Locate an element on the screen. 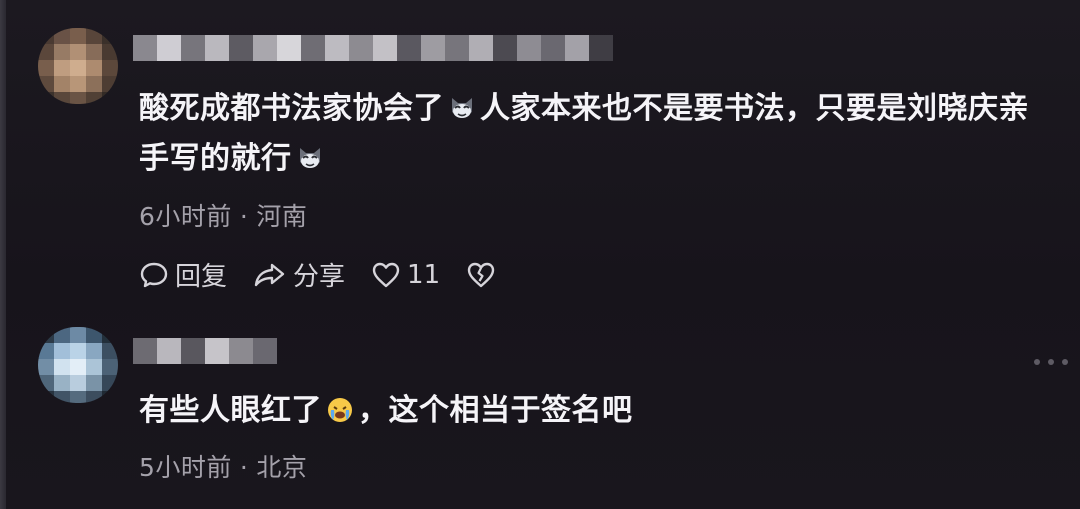 Image resolution: width=1080 pixels, height=509 pixels. comment-text-part1: 酸死成都书法家协会了 is located at coordinates (291, 108).